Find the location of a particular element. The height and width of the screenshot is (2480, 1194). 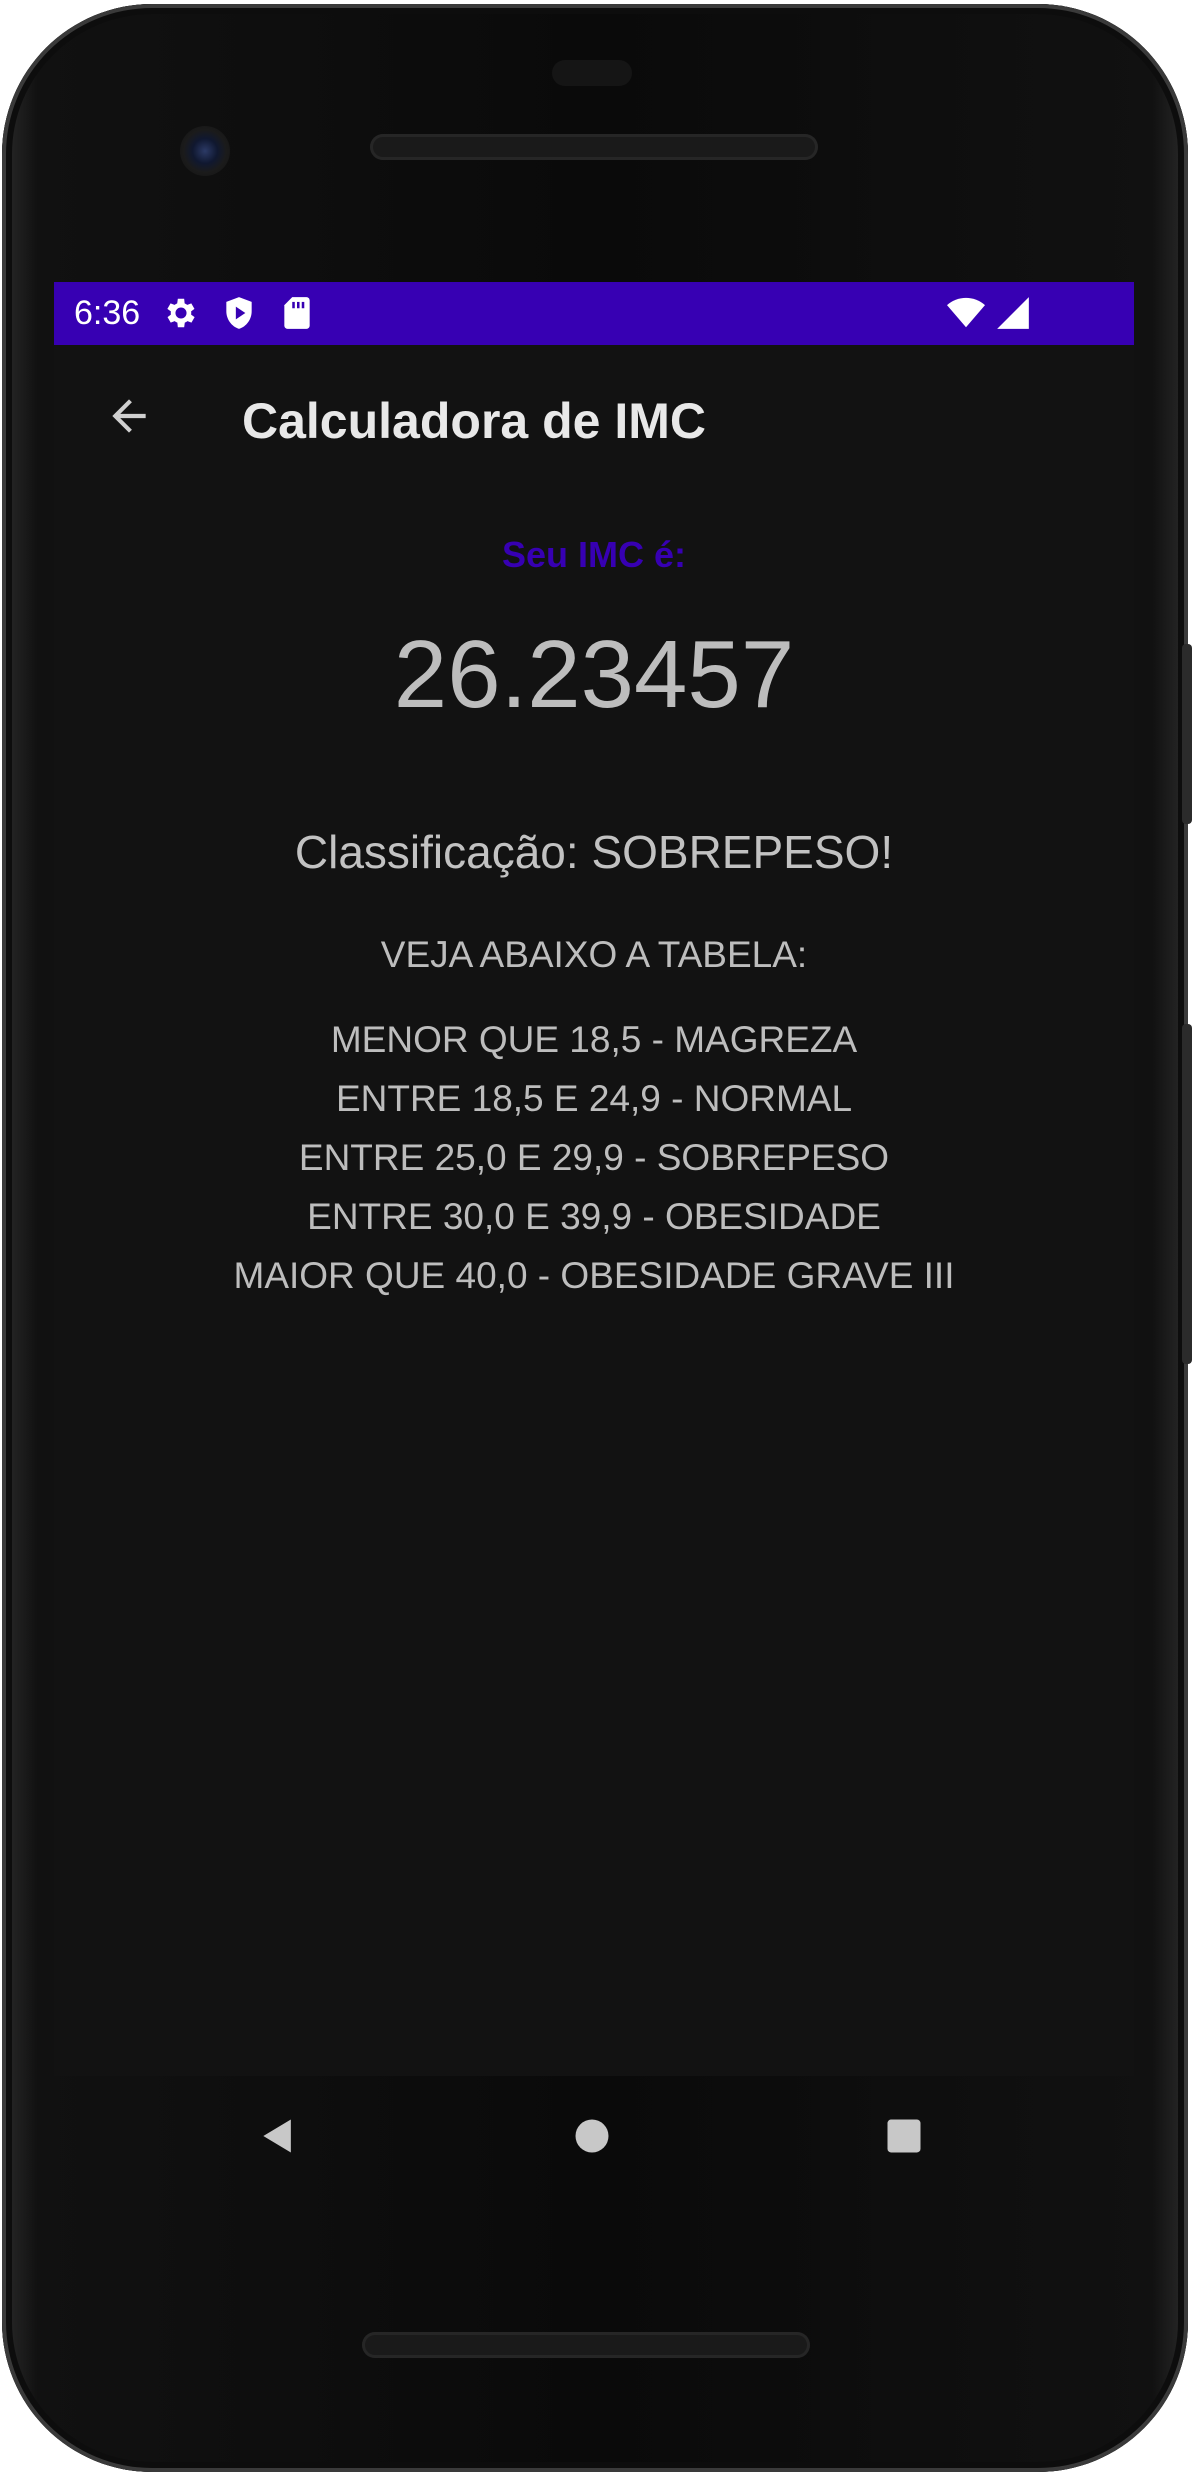

table-row: ENTRE 18,5 E 24,9 - NORMAL is located at coordinates (594, 1098).